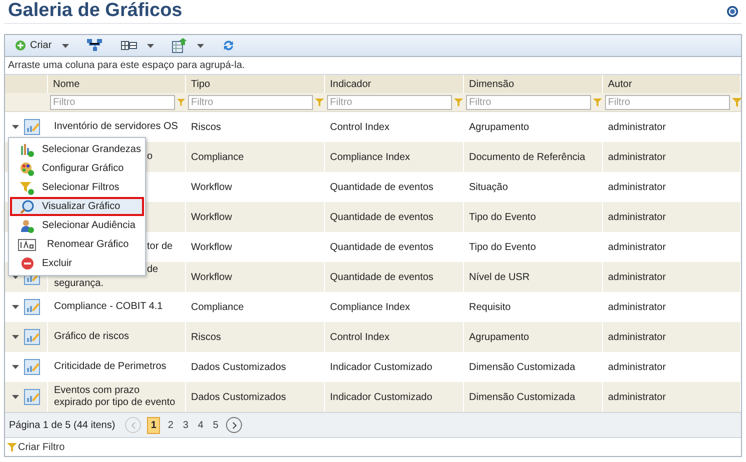  What do you see at coordinates (171, 425) in the screenshot?
I see `page-button: 2` at bounding box center [171, 425].